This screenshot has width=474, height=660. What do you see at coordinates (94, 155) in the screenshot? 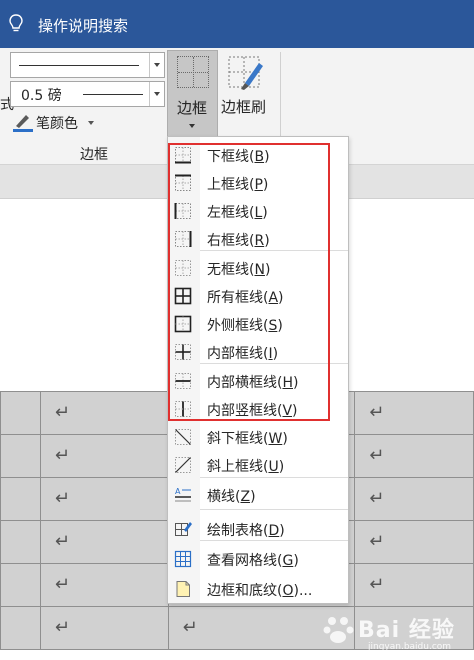
I see `group-label: 边框` at bounding box center [94, 155].